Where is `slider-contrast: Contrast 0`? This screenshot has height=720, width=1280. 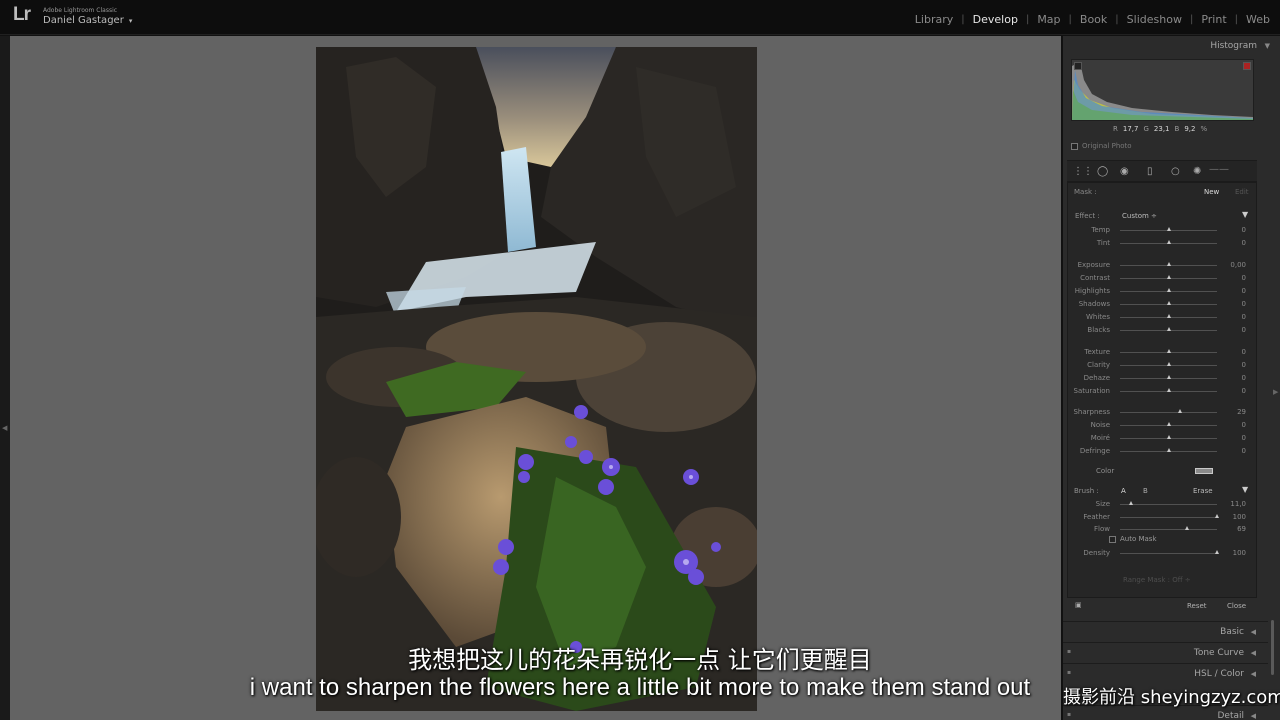
slider-contrast: Contrast 0 is located at coordinates (1160, 279).